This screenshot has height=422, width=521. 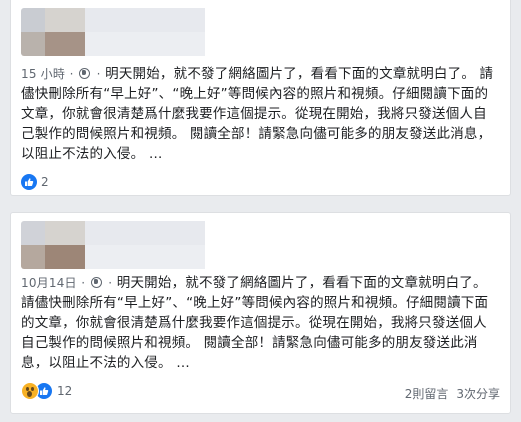 I want to click on engagement-counts: 2則留言 3次分享, so click(x=452, y=393).